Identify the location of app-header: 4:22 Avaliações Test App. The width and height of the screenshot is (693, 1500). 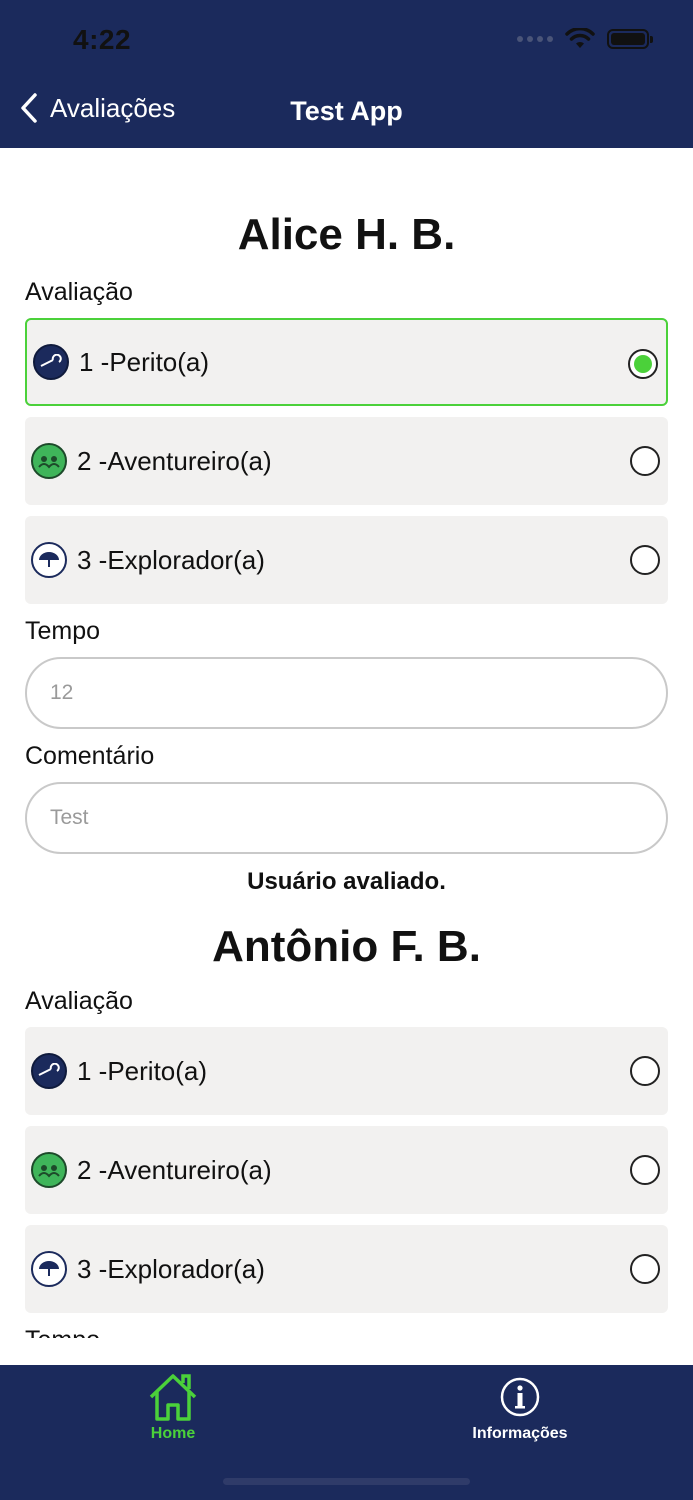
(346, 74).